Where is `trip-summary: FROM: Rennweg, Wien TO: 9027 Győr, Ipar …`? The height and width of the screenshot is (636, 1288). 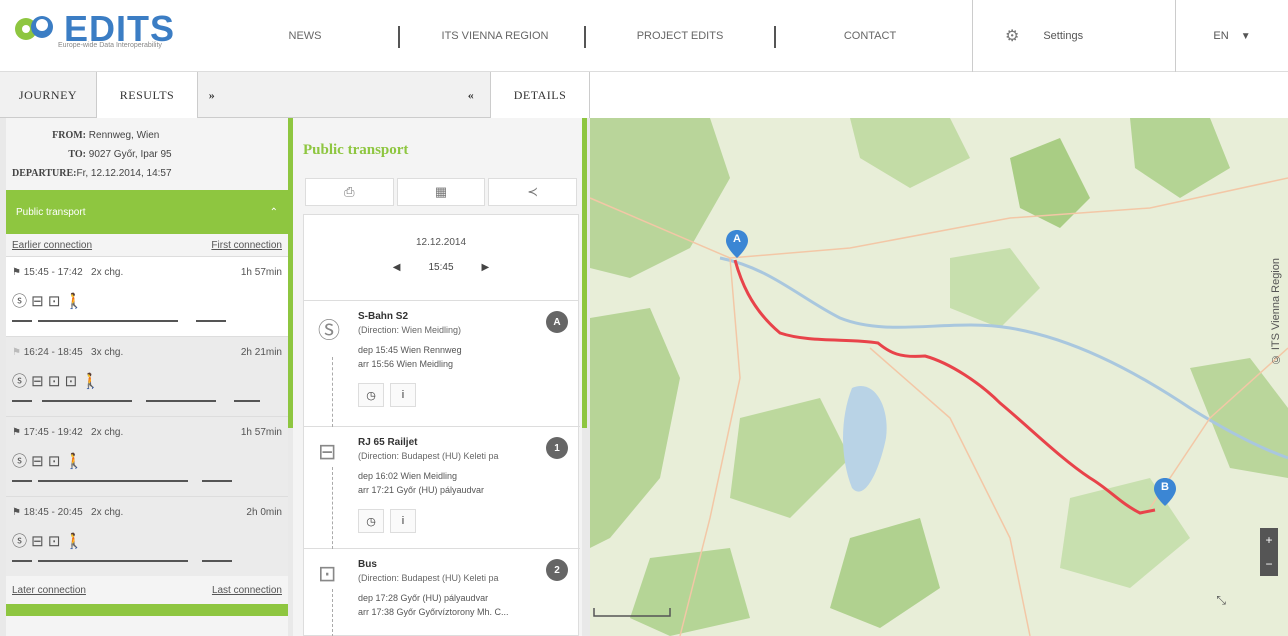
trip-summary: FROM: Rennweg, Wien TO: 9027 Győr, Ipar … is located at coordinates (147, 154).